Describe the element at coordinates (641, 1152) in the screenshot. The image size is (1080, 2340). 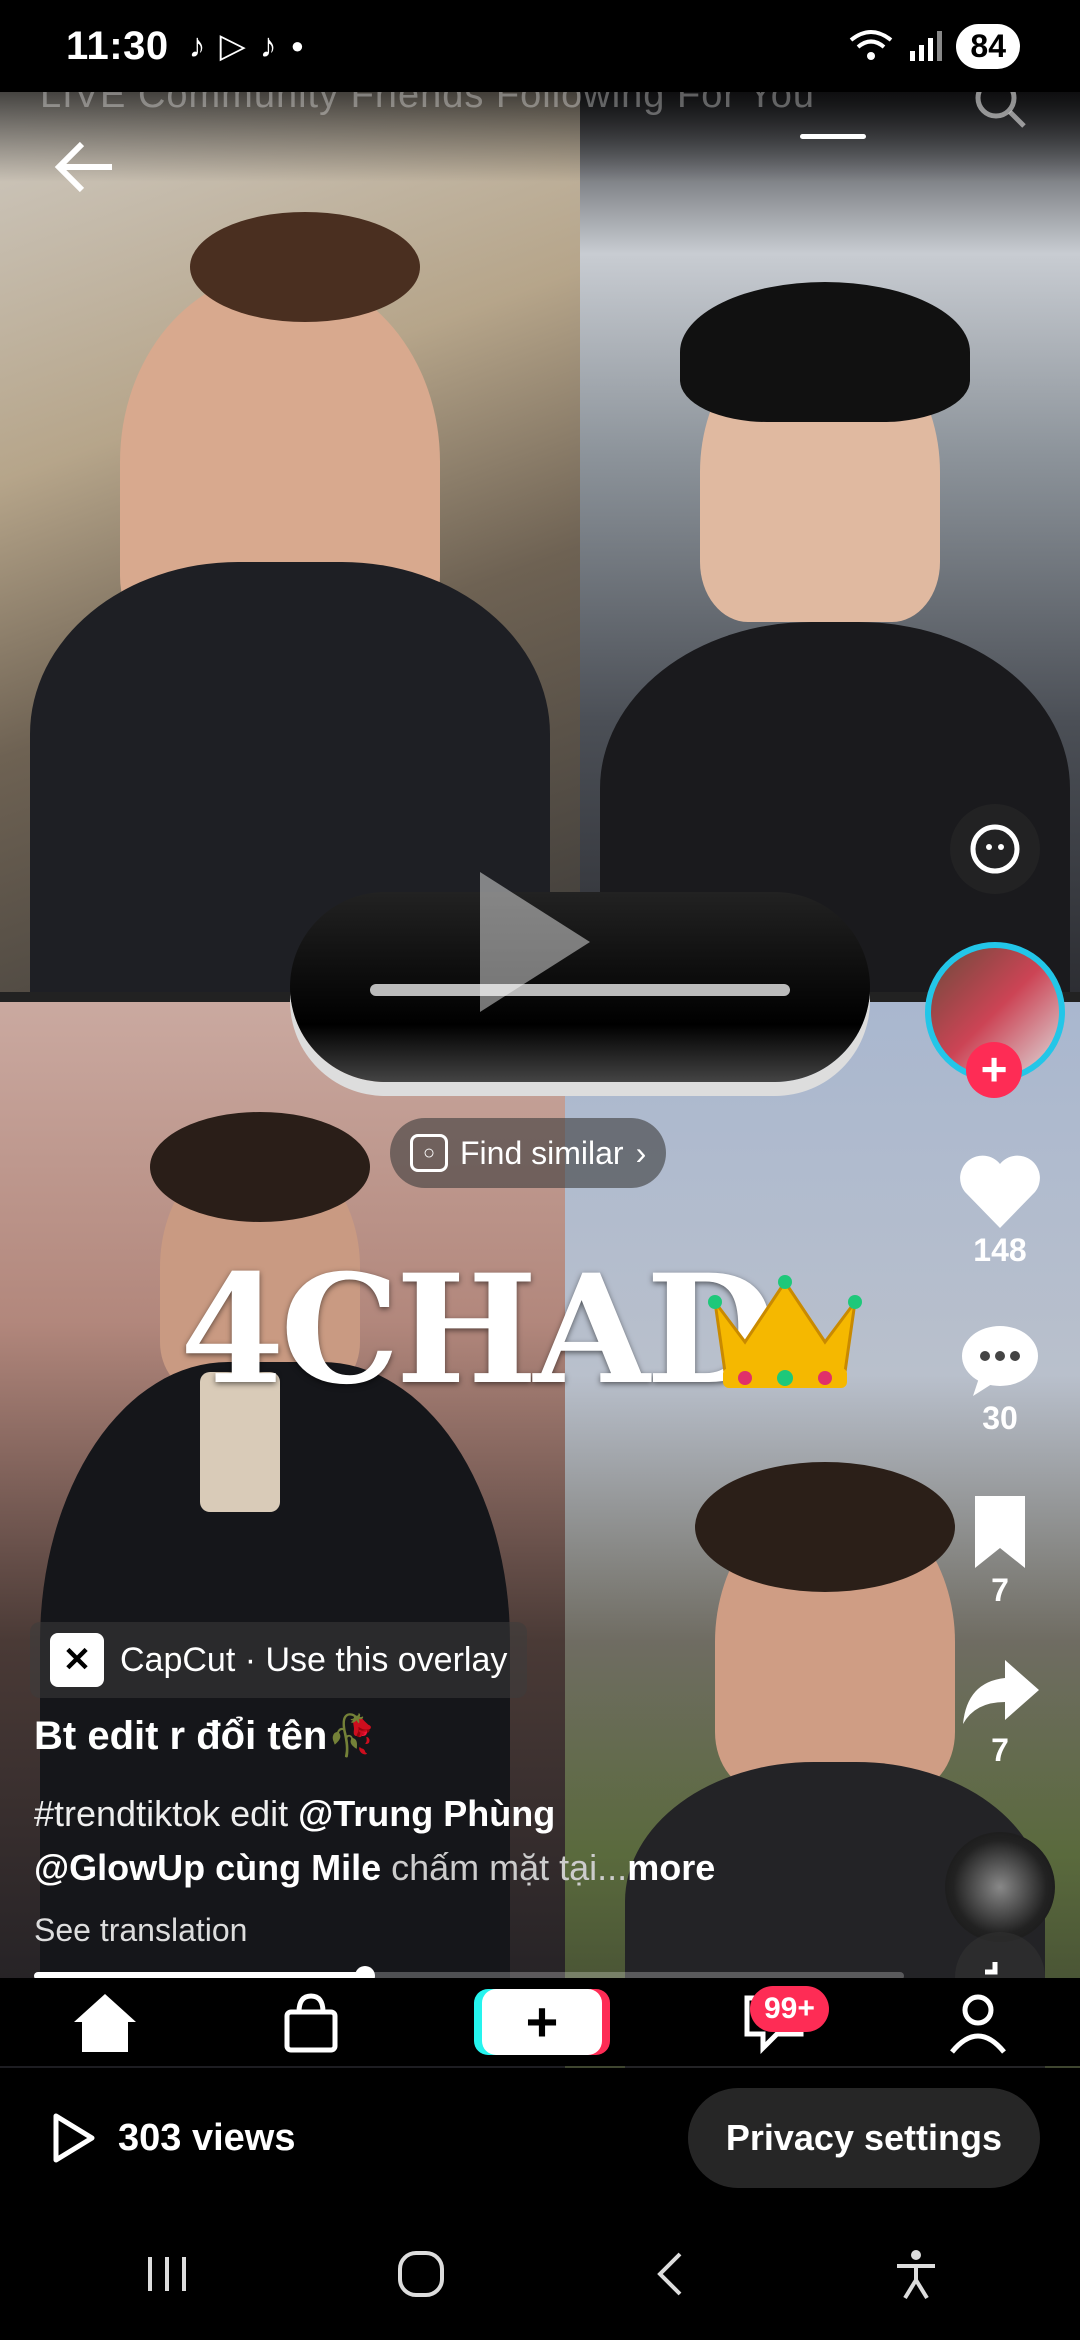
I see `chevron-right-icon: ›` at that location.